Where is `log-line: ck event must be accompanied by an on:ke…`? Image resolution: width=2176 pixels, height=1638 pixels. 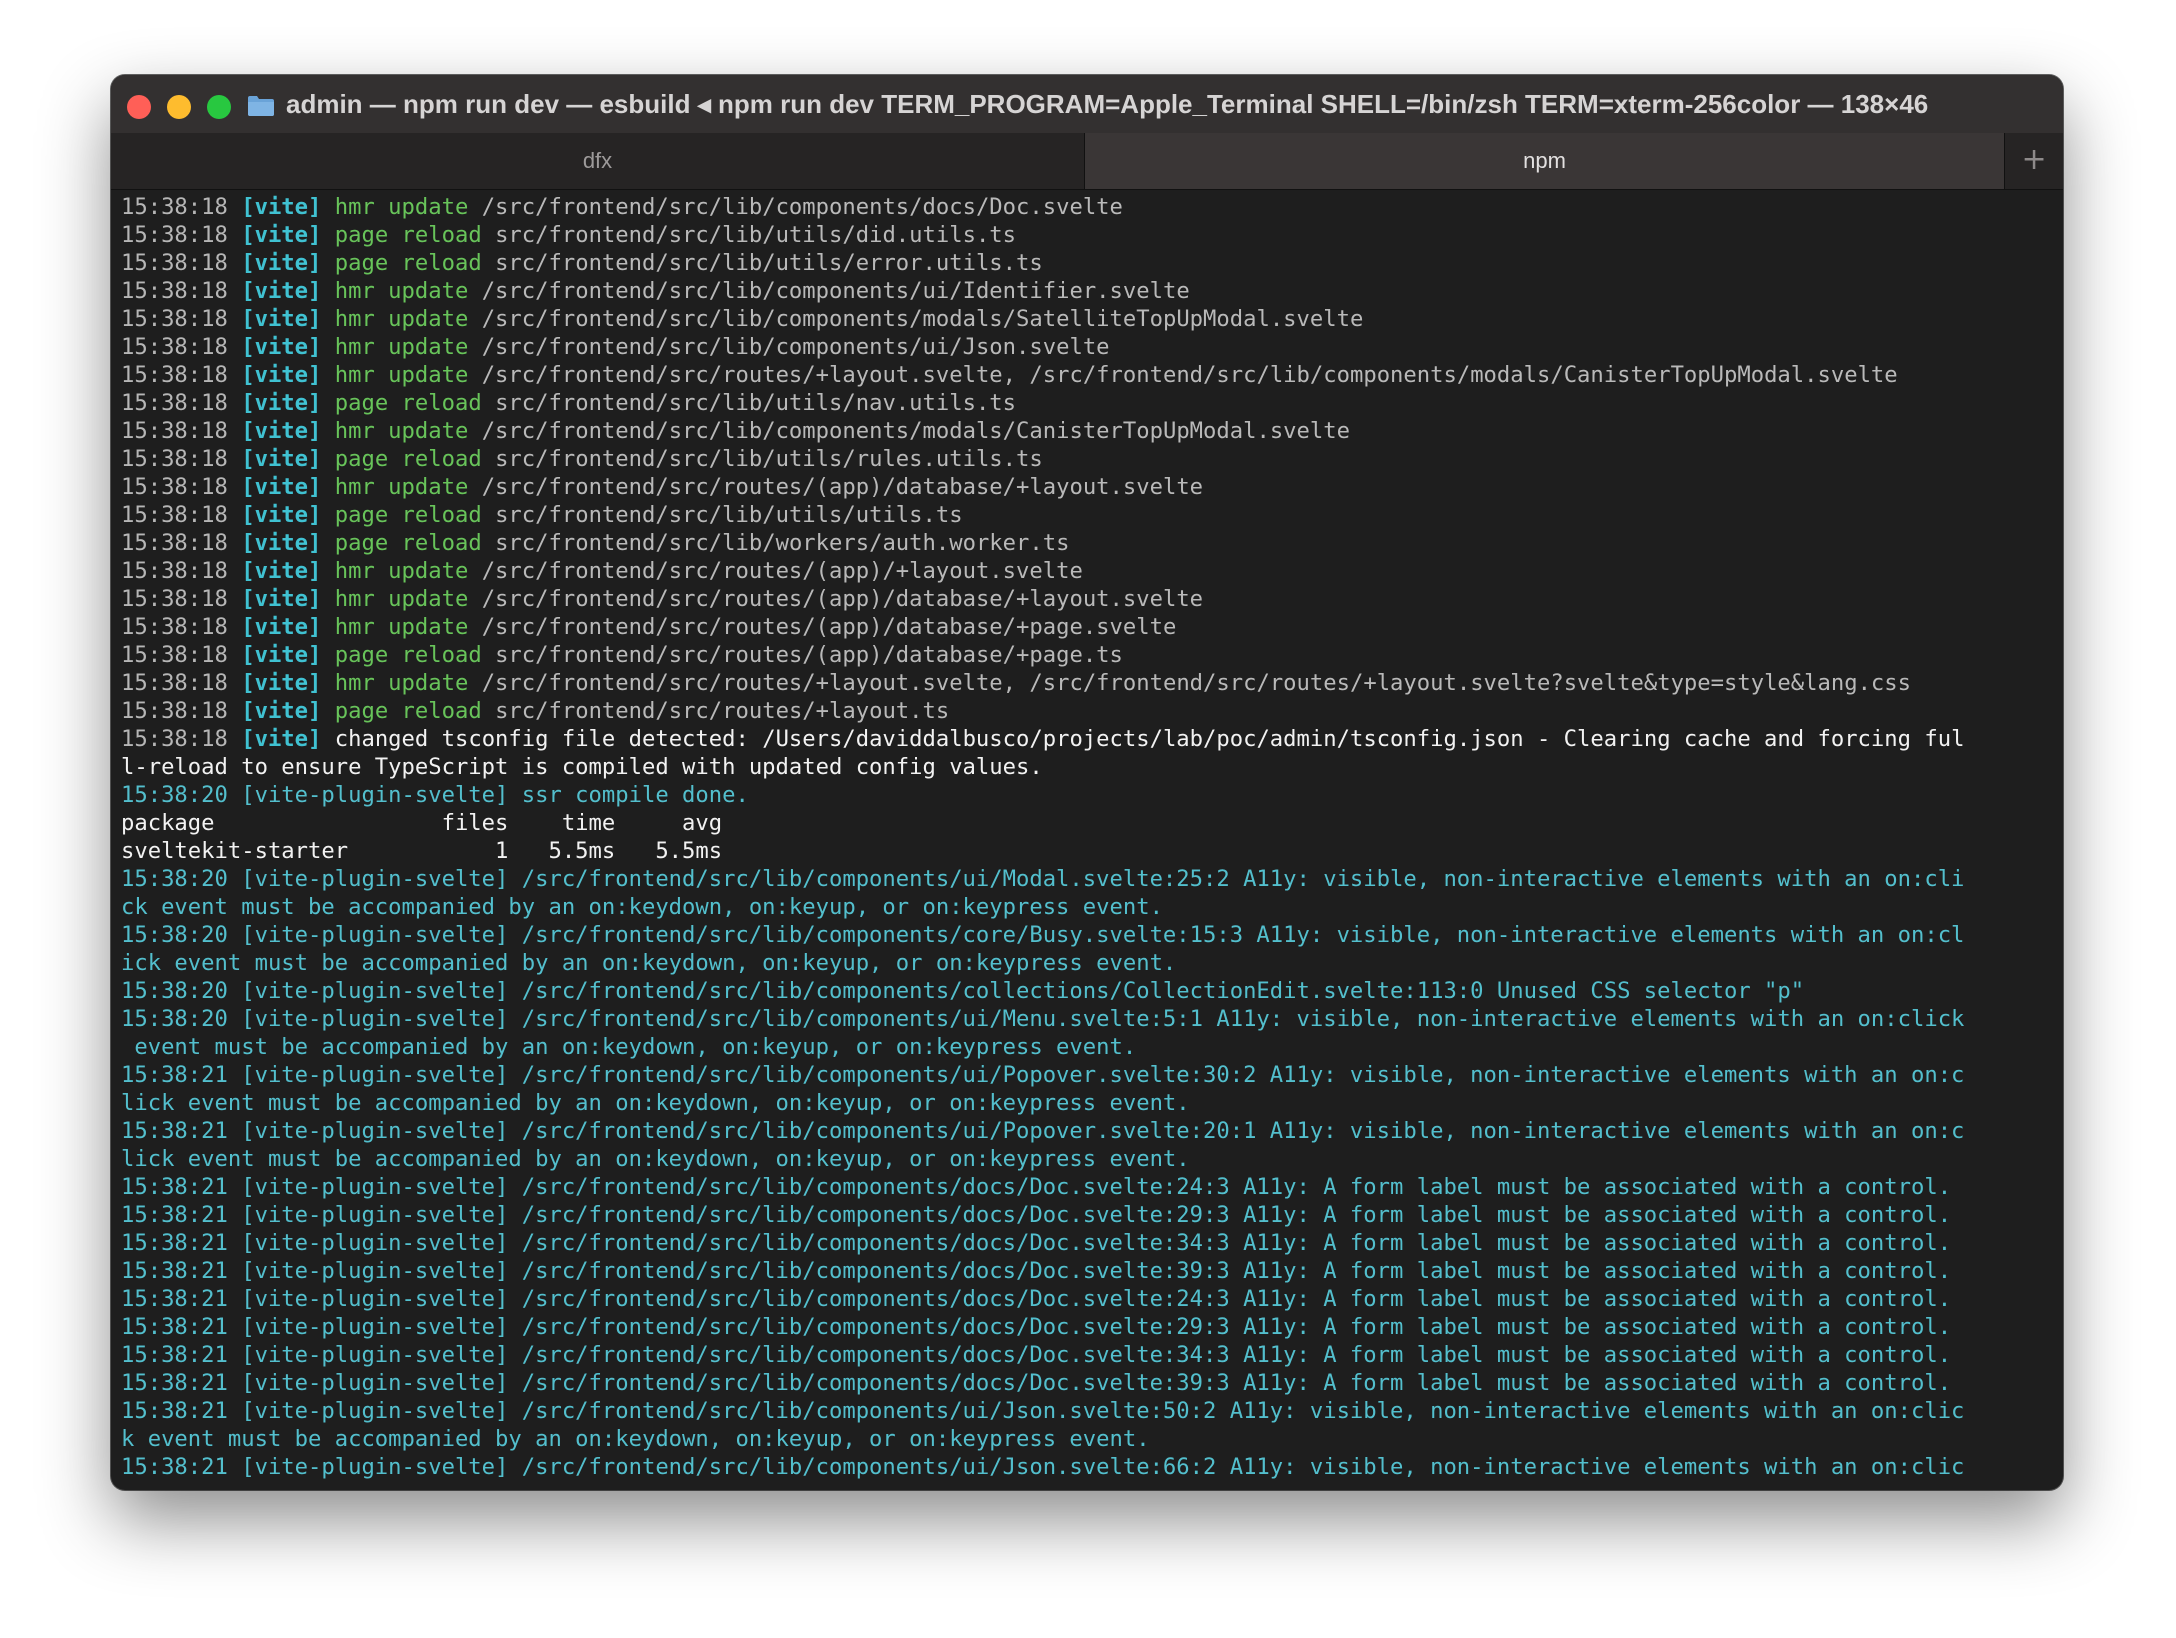
log-line: ck event must be accompanied by an on:ke… is located at coordinates (1091, 907).